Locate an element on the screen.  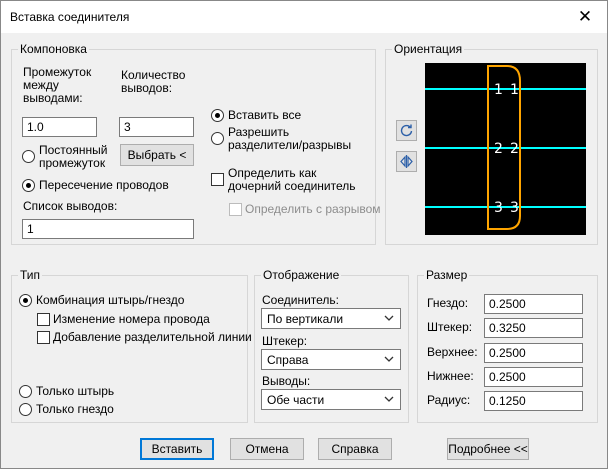
allow-splits-label: Разрешить разделители/разрывы is located at coordinates (290, 138).